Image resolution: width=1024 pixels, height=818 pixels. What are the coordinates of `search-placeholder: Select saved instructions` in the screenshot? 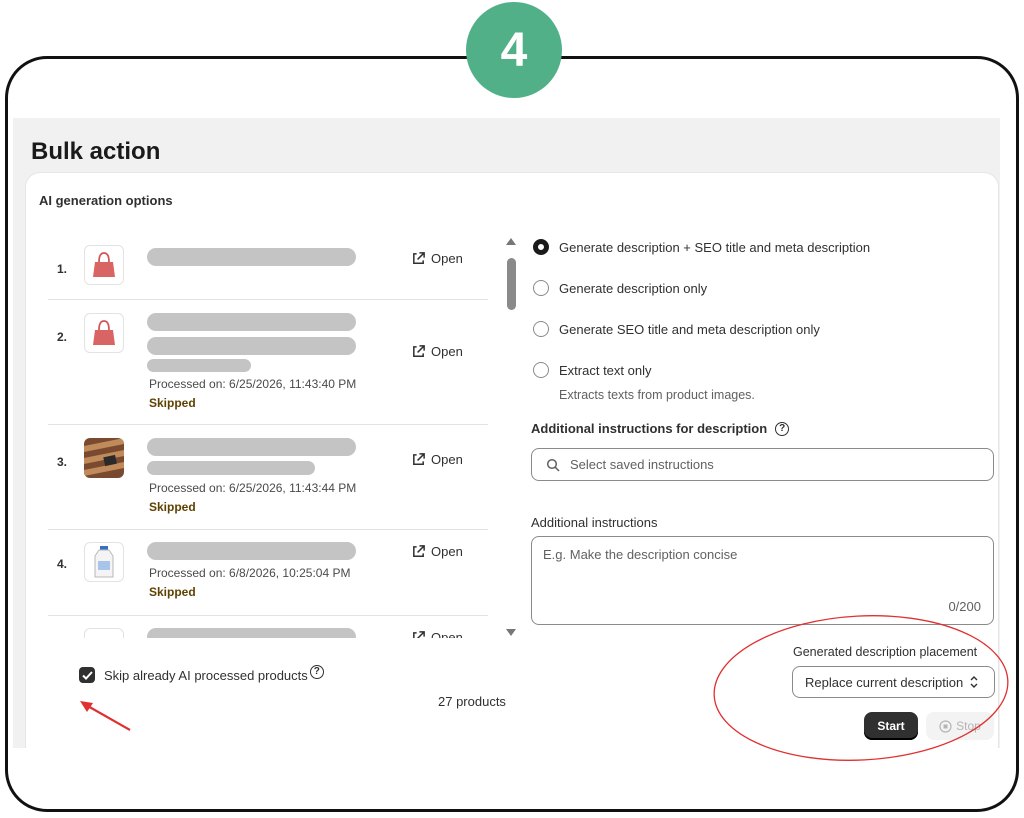 It's located at (642, 464).